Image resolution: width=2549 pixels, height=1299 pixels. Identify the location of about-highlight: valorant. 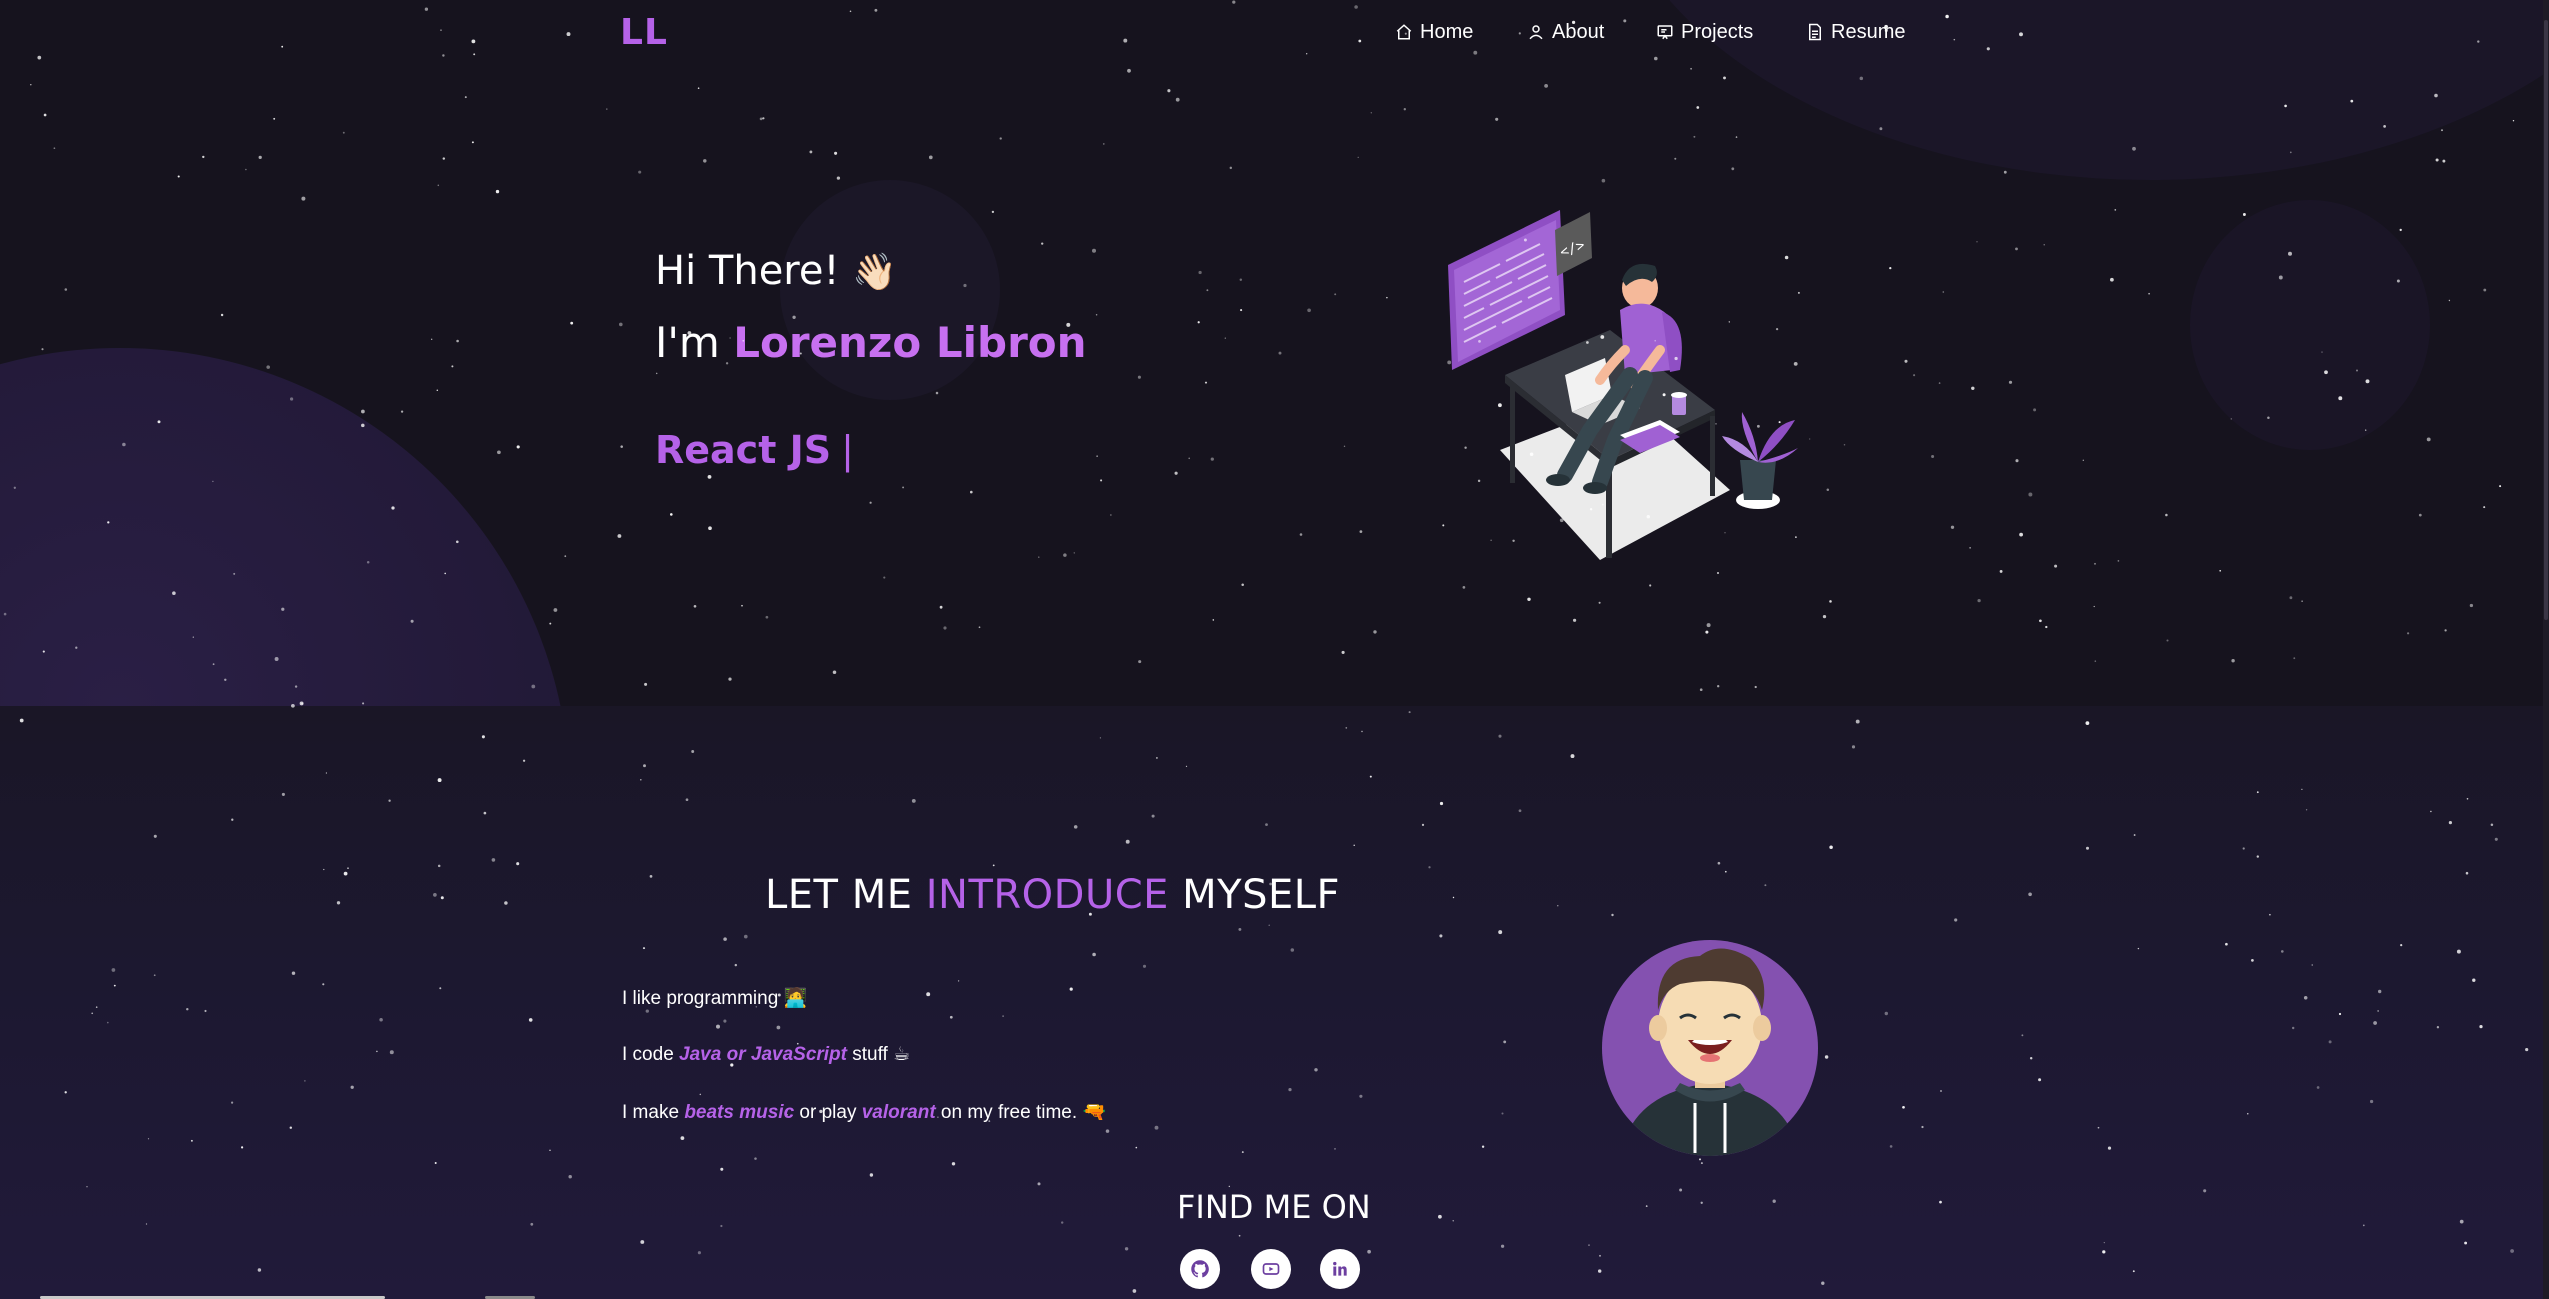
(898, 1112).